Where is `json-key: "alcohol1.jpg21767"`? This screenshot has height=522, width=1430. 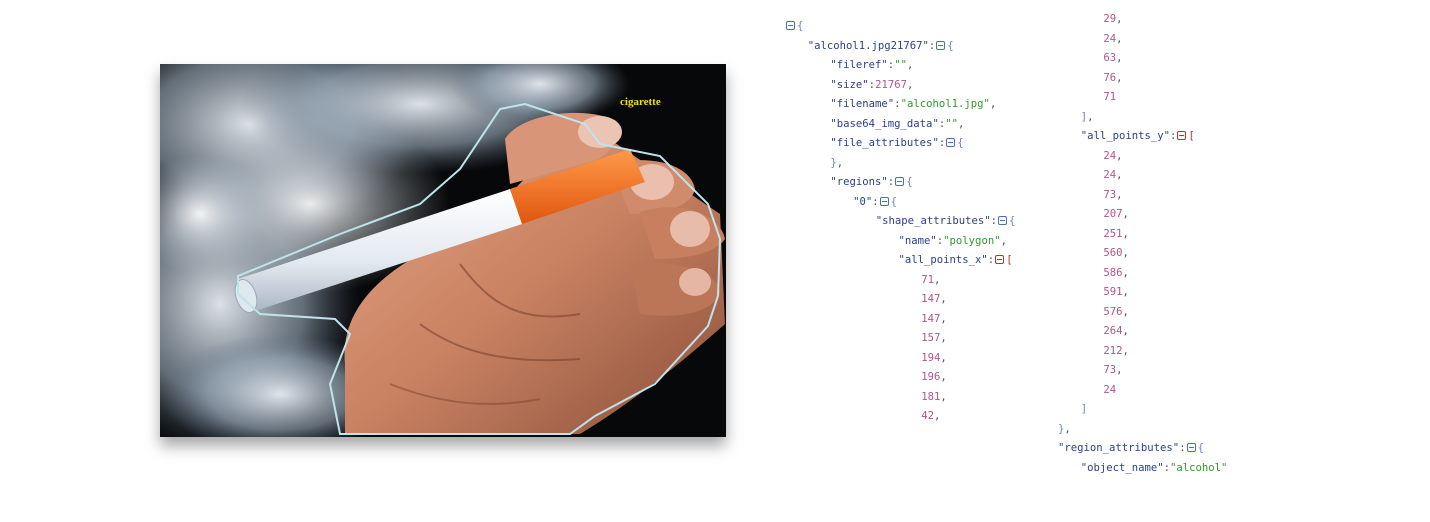
json-key: "alcohol1.jpg21767" is located at coordinates (868, 45).